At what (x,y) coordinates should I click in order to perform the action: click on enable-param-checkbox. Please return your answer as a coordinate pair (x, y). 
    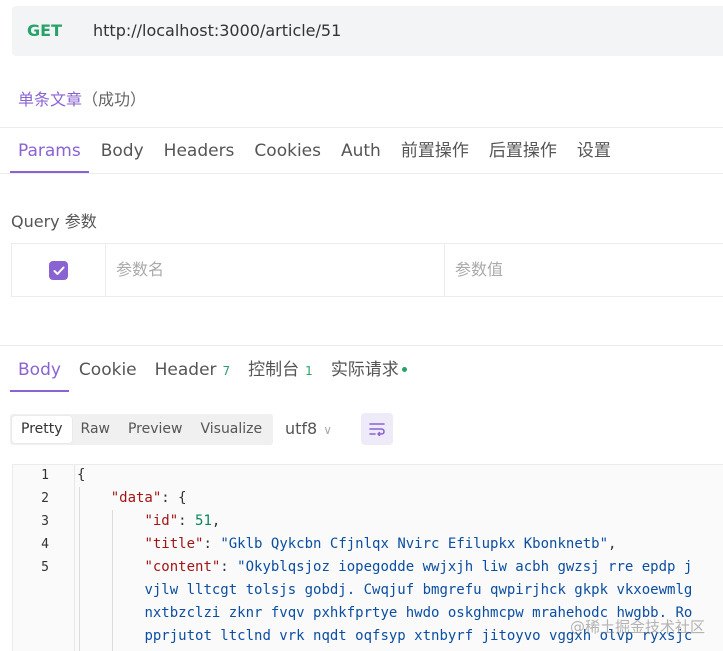
    Looking at the image, I should click on (58, 270).